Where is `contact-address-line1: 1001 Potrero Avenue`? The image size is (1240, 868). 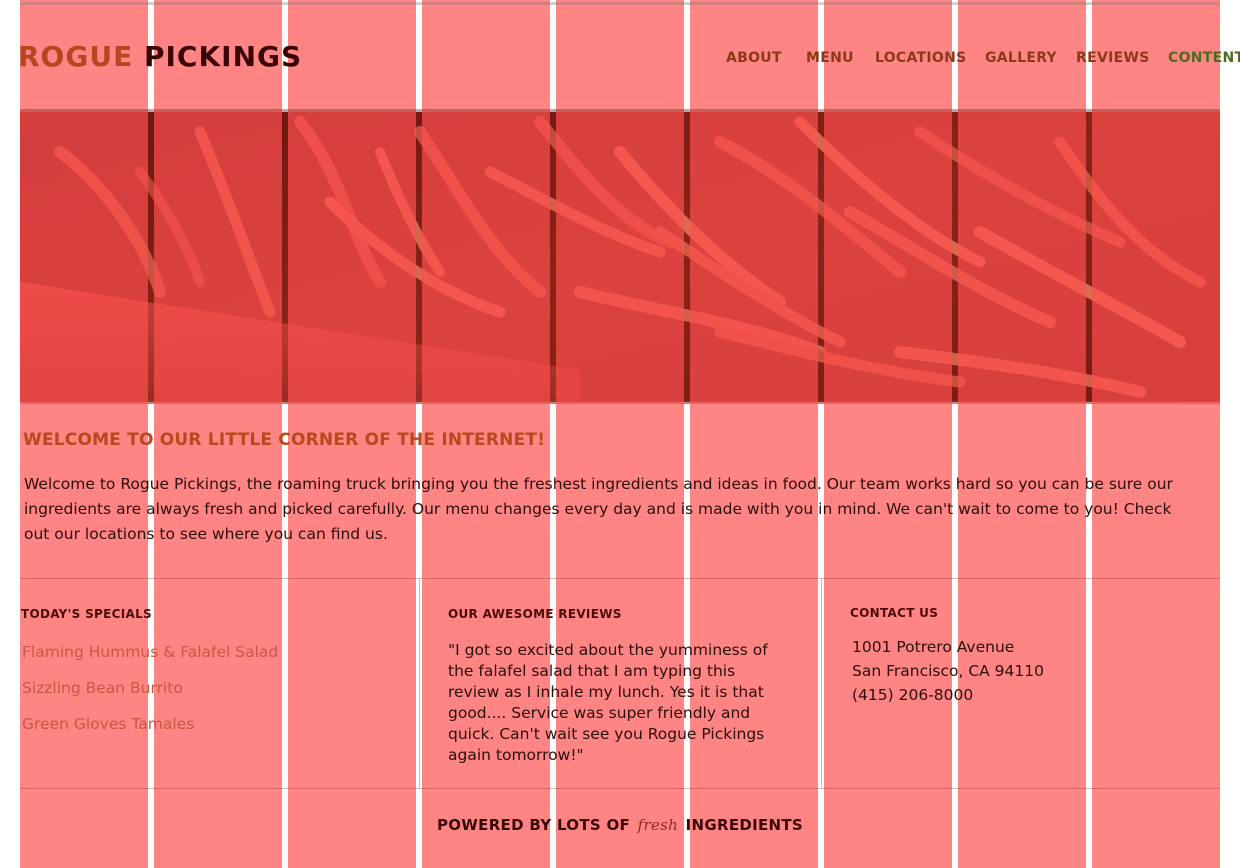 contact-address-line1: 1001 Potrero Avenue is located at coordinates (933, 647).